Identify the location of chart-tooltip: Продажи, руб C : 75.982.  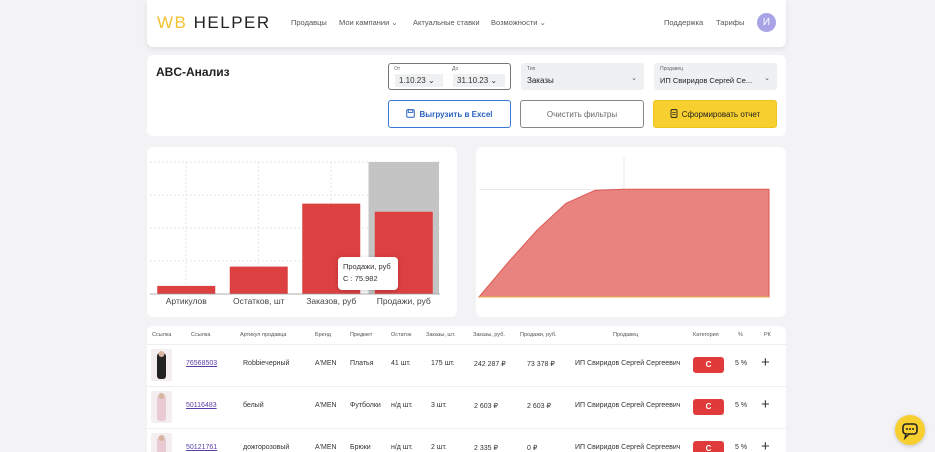
(368, 273).